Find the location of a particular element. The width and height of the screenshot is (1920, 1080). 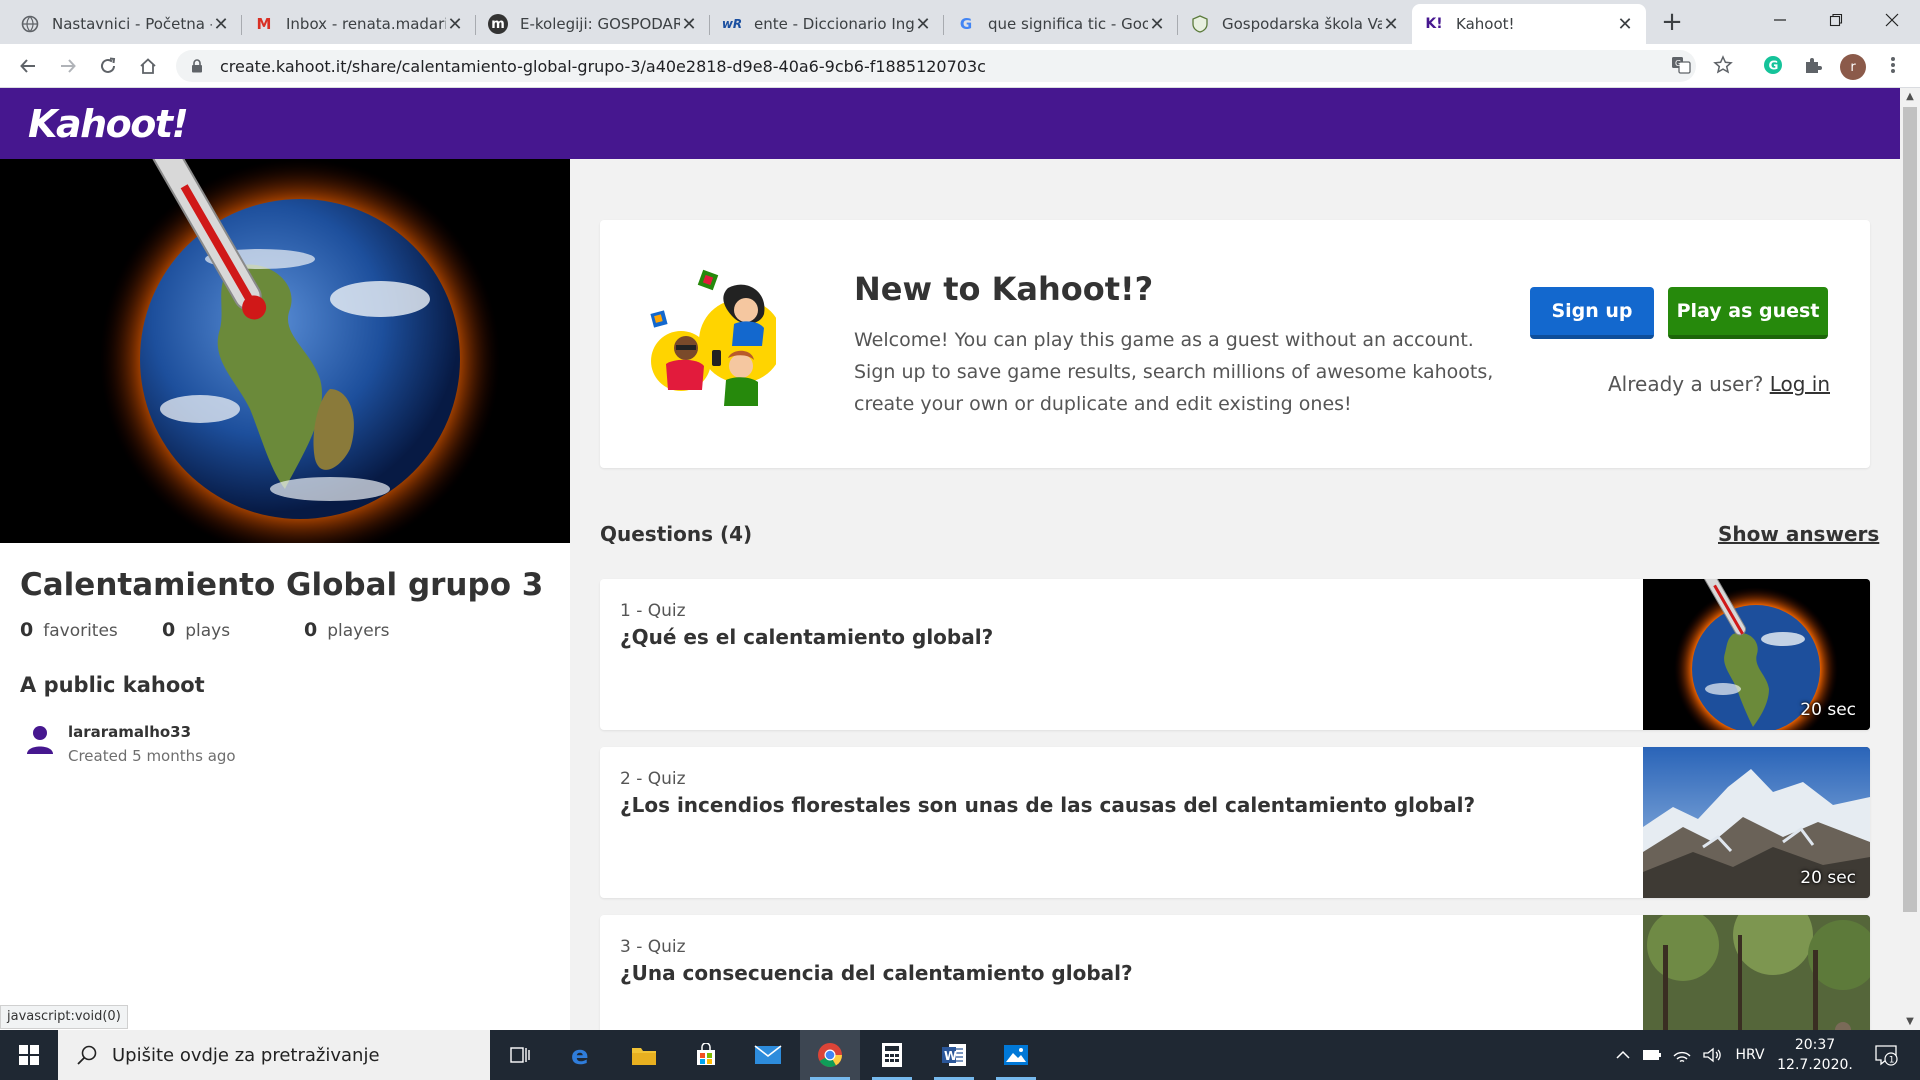

input-language-indicator: HRV is located at coordinates (1750, 1055).